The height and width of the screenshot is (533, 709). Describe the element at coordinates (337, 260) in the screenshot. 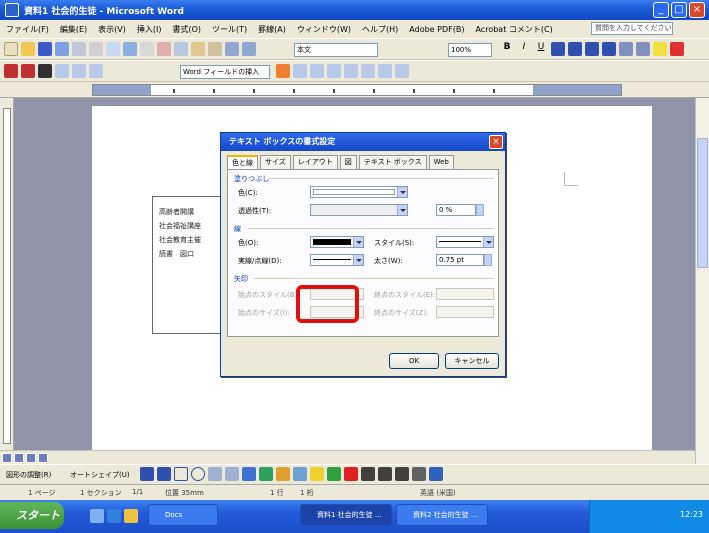

I see `dash-combo` at that location.